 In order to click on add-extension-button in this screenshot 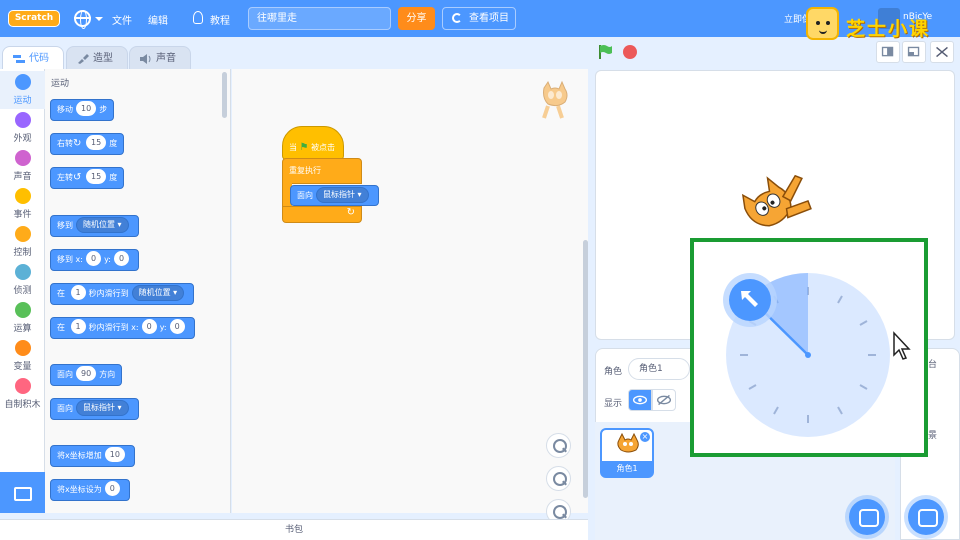, I will do `click(22, 492)`.